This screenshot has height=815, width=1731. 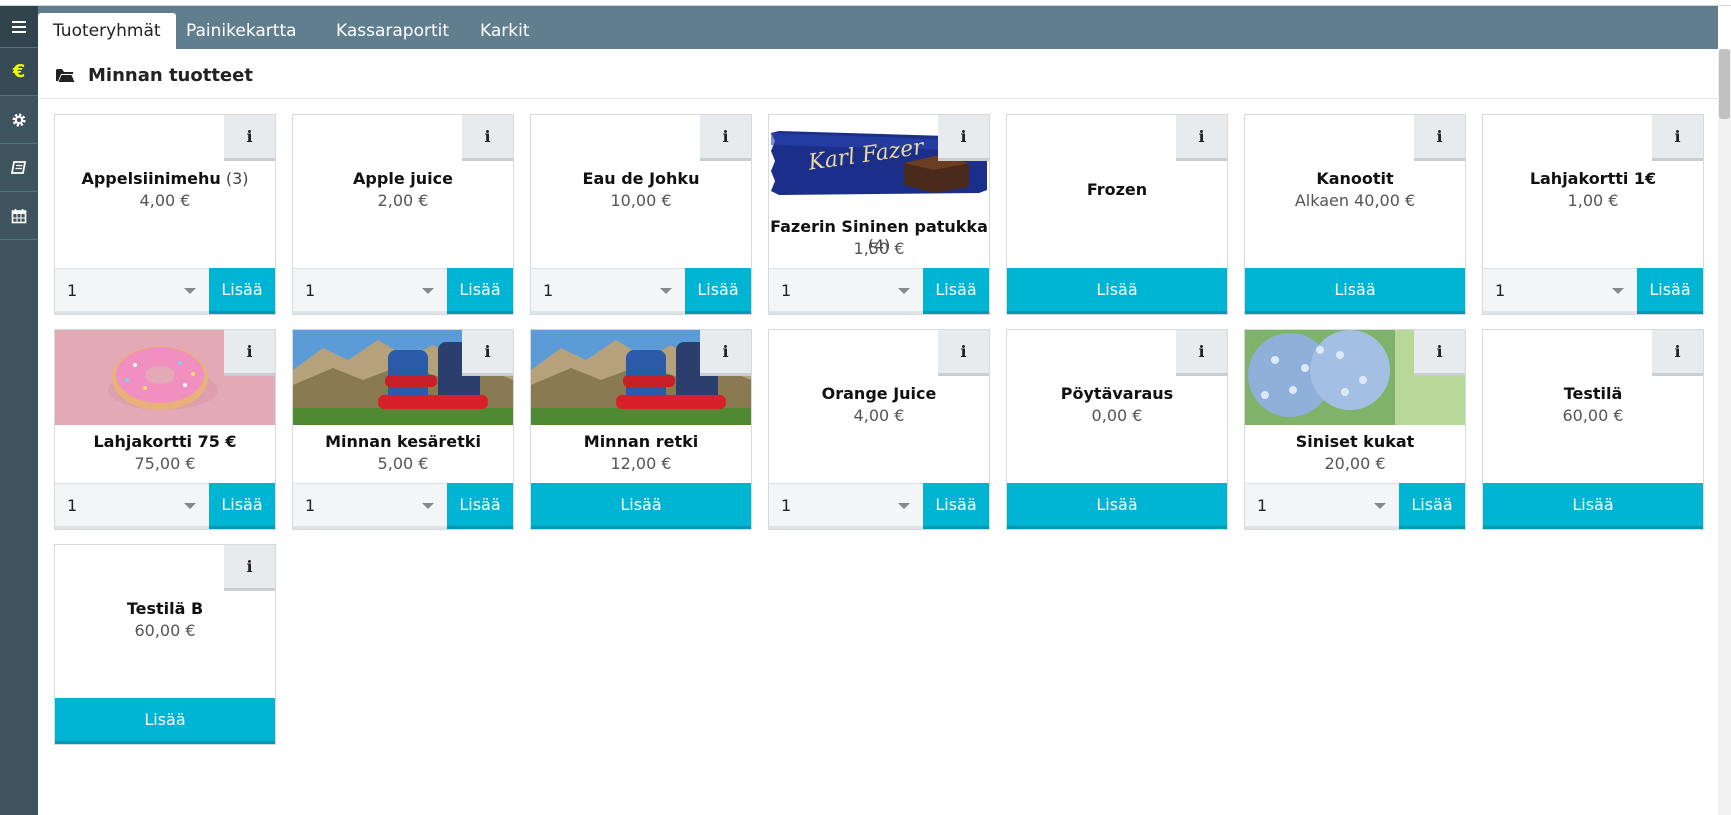 I want to click on product-name-text: Appelsiinimehu, so click(x=151, y=178).